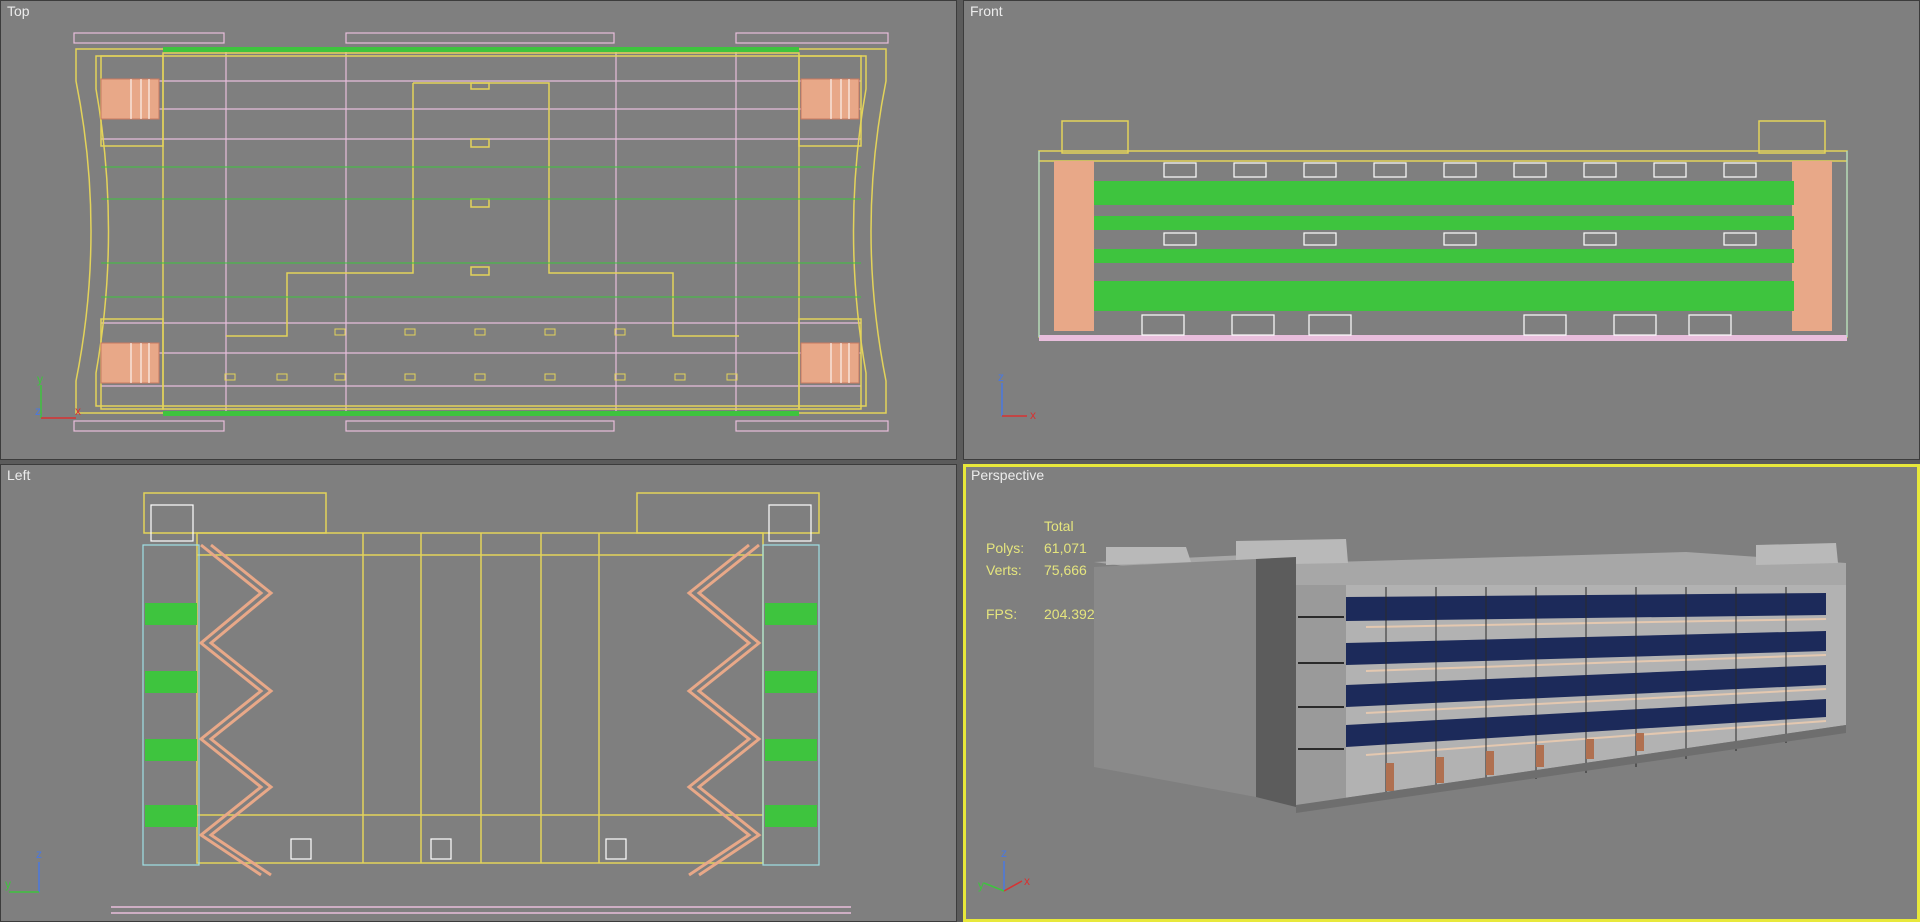 This screenshot has height=922, width=1920. Describe the element at coordinates (1059, 526) in the screenshot. I see `stats-header: Total` at that location.